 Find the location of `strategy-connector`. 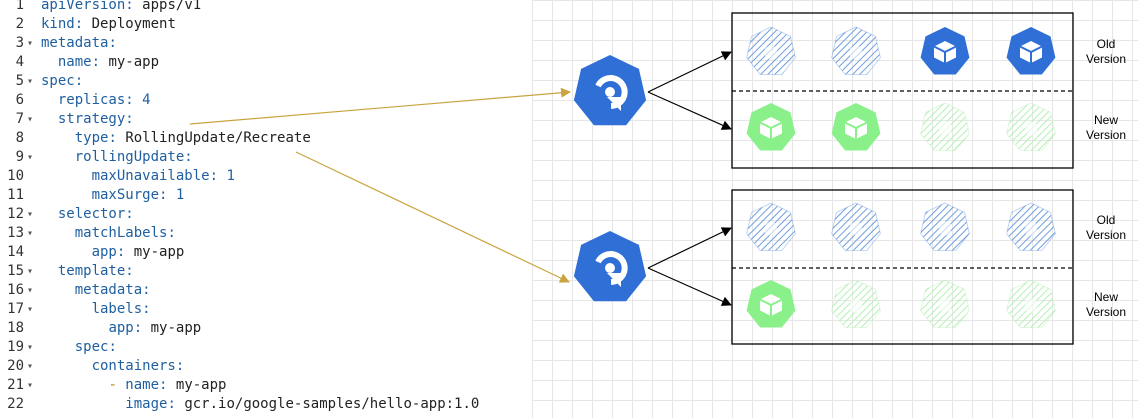

strategy-connector is located at coordinates (380, 106).